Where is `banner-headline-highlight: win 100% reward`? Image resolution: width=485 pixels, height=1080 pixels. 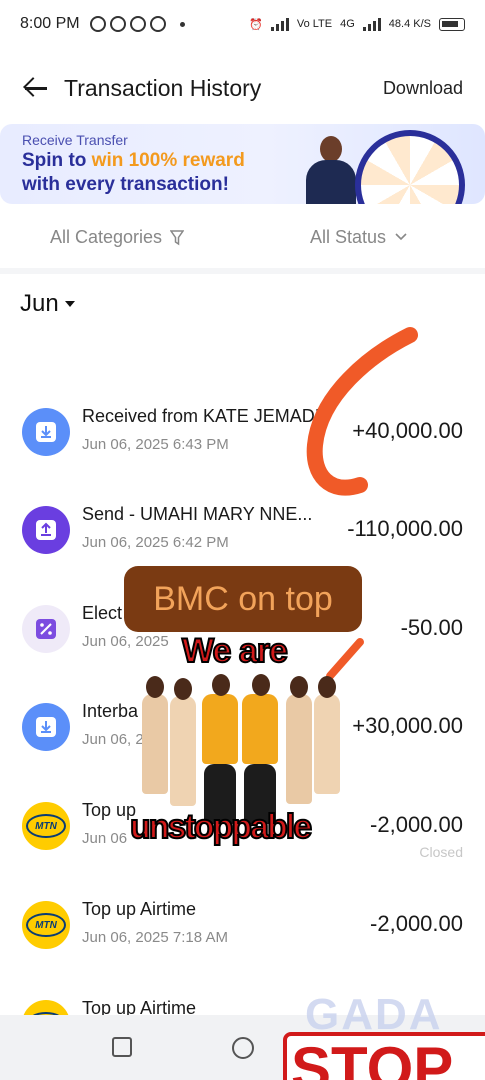
banner-headline-highlight: win 100% reward is located at coordinates (168, 160).